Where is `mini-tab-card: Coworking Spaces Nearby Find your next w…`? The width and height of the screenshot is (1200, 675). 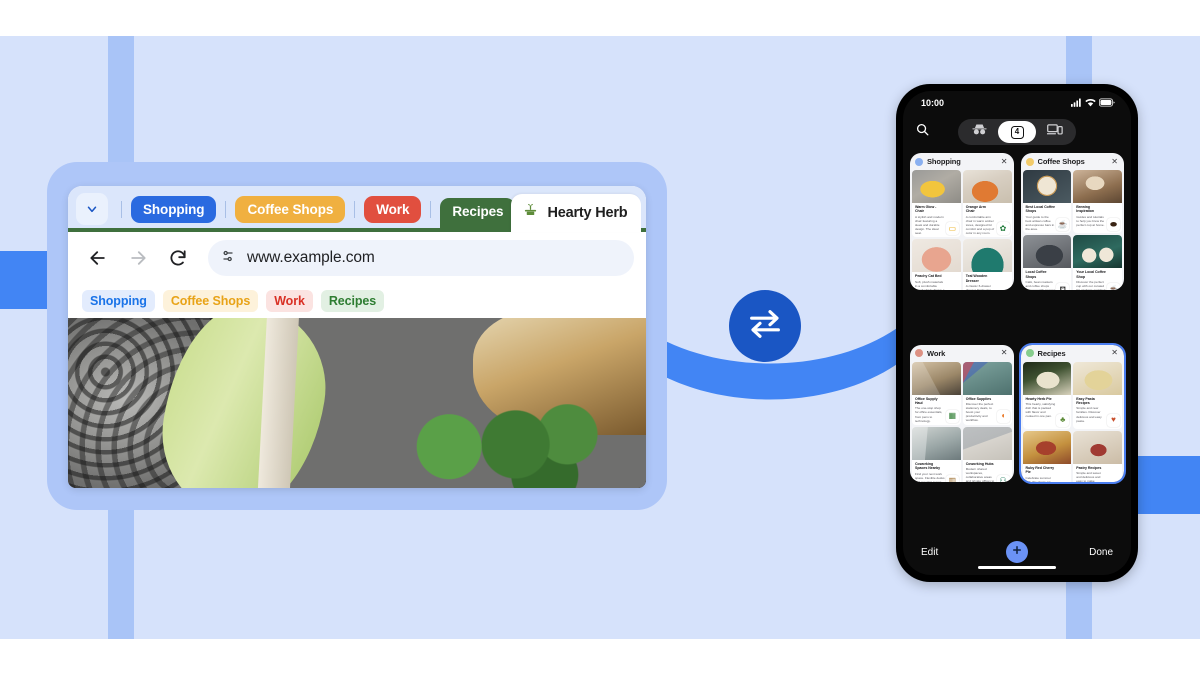
mini-tab-card: Coworking Spaces Nearby Find your next w… is located at coordinates (936, 454).